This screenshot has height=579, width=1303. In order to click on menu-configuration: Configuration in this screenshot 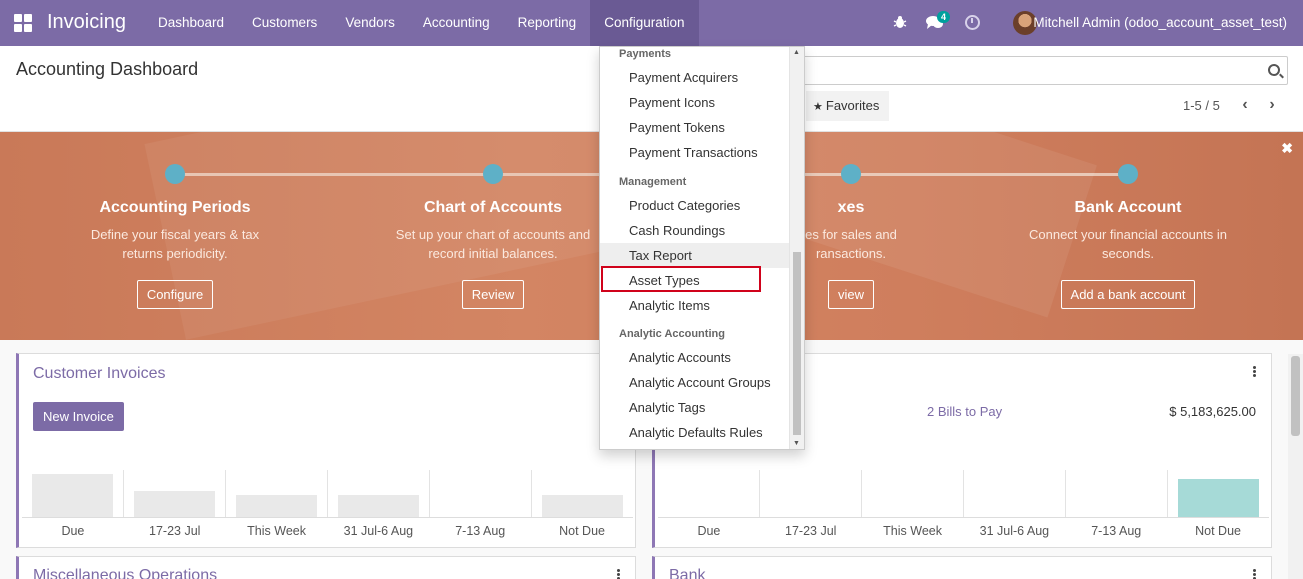, I will do `click(644, 23)`.